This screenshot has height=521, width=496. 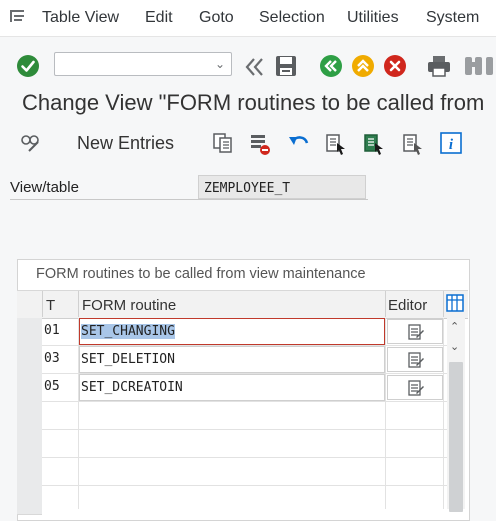 I want to click on back-icon, so click(x=331, y=66).